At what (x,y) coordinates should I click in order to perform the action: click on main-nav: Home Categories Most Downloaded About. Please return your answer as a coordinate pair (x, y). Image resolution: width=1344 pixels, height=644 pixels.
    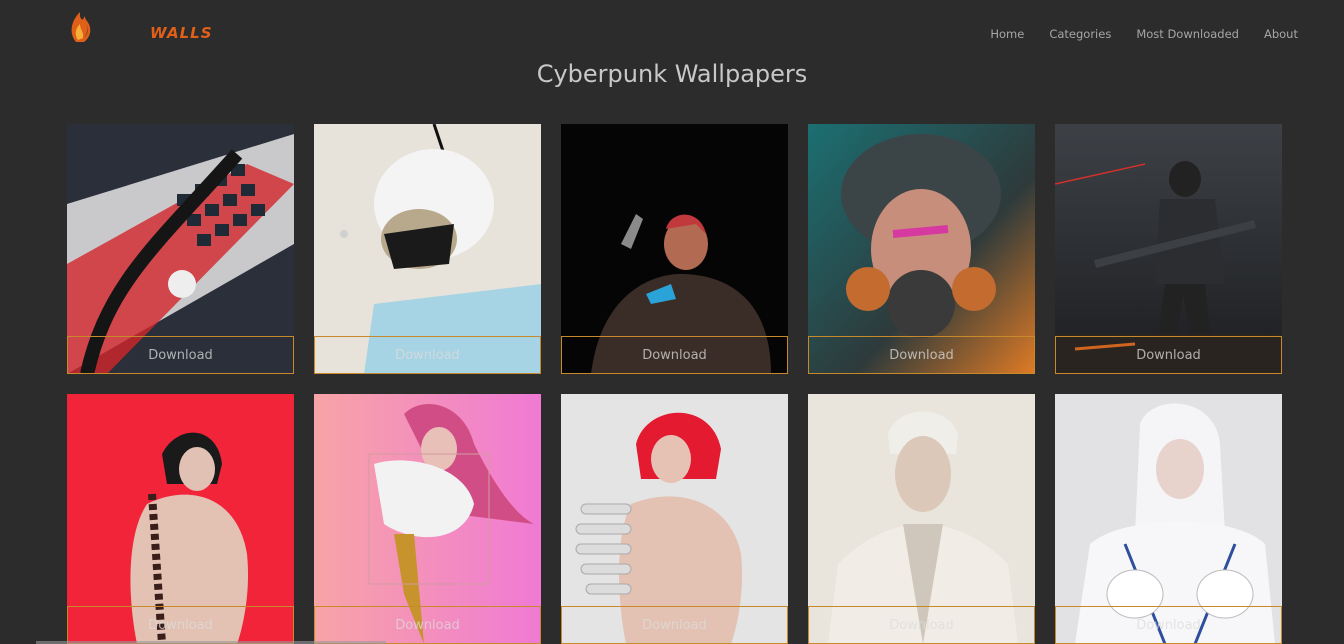
    Looking at the image, I should click on (1131, 34).